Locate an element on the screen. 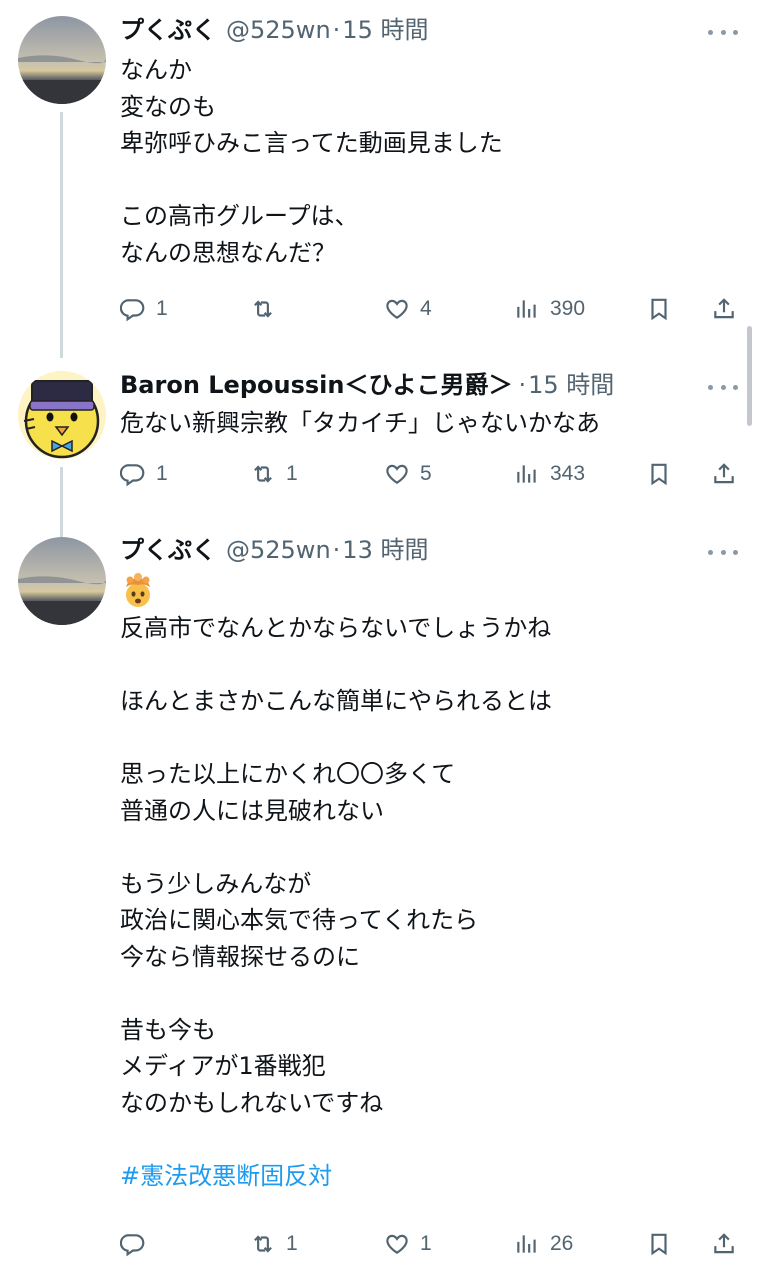 Image resolution: width=760 pixels, height=1280 pixels. tweet-header: プくぷく @525wn · 15 時間 is located at coordinates (400, 30).